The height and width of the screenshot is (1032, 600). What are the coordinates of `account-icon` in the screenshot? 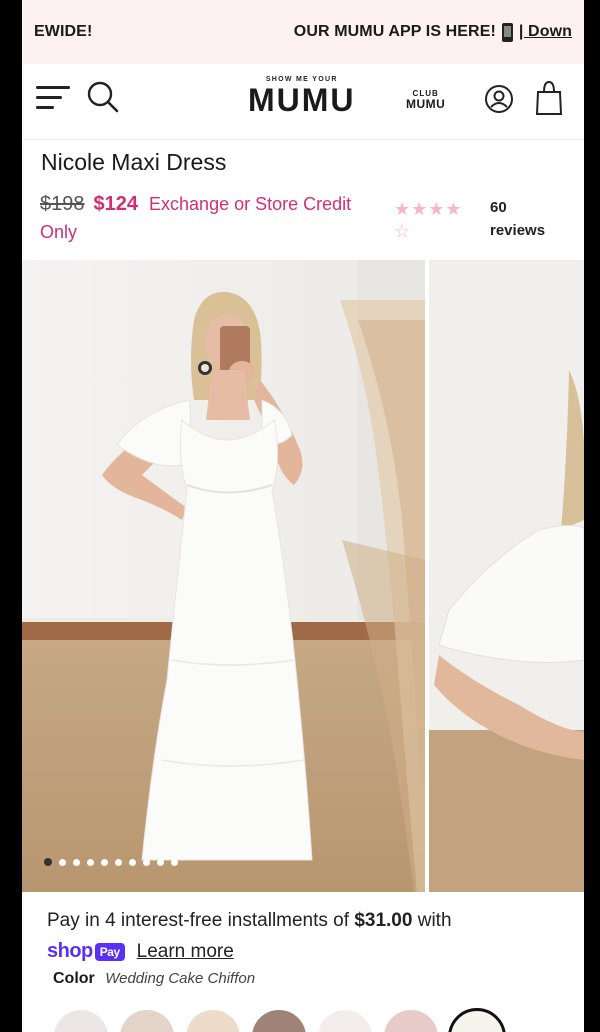 It's located at (499, 99).